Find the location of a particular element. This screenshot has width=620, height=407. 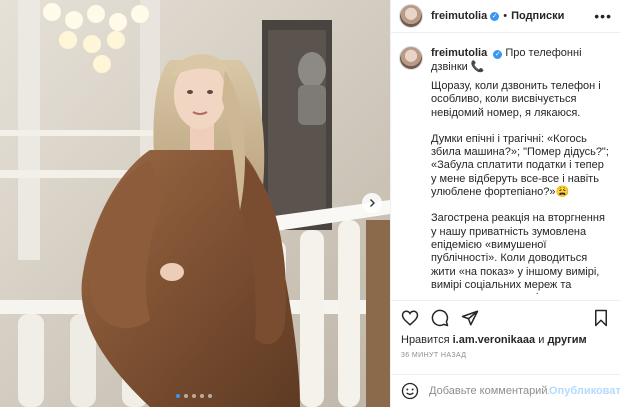

chevron-right-icon is located at coordinates (372, 203).